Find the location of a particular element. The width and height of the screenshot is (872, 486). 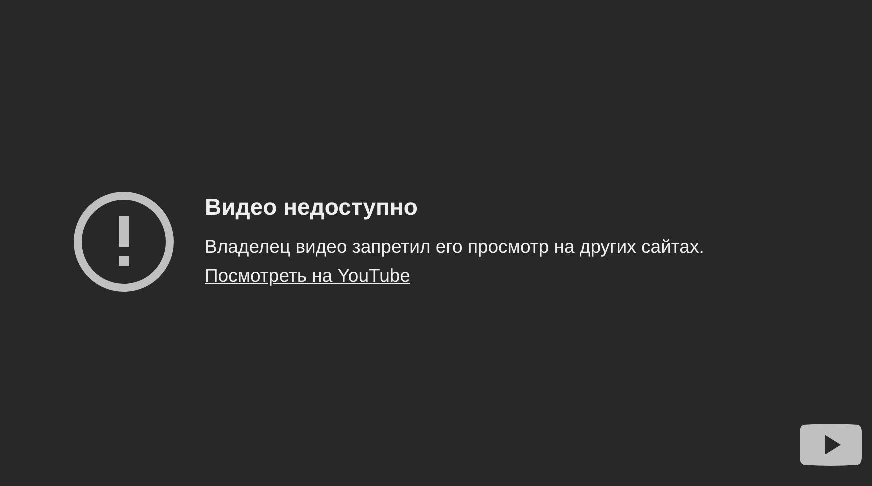

error-title: Видео недоступно is located at coordinates (311, 207).